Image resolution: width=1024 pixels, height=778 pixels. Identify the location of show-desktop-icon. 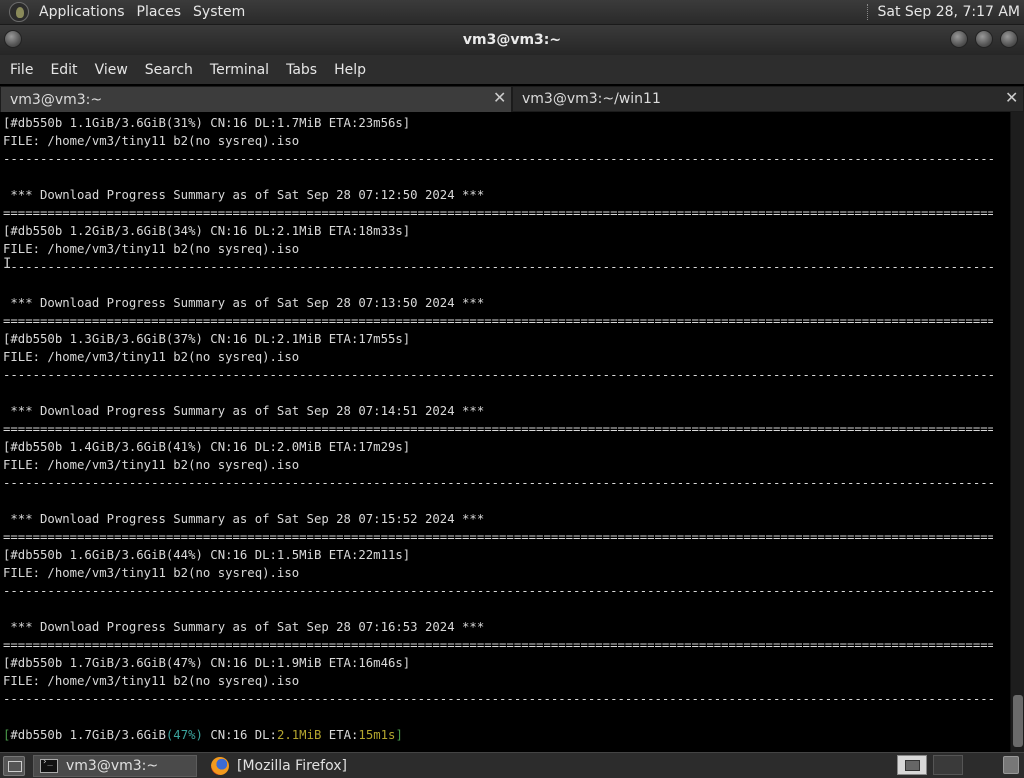
(14, 765).